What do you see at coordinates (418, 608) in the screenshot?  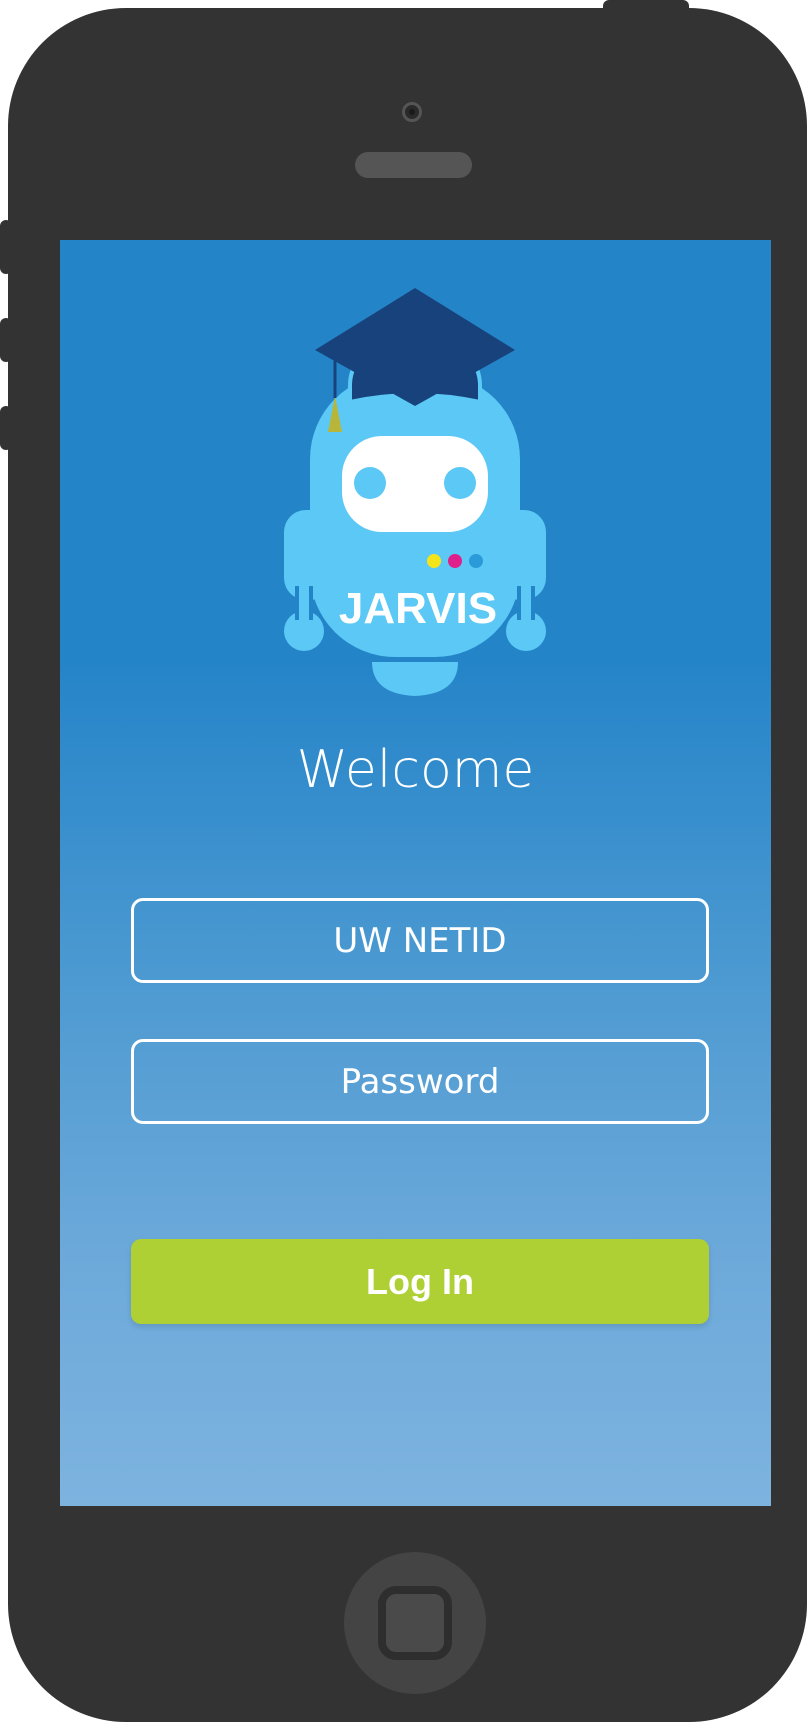 I see `logo-text: JARVIS` at bounding box center [418, 608].